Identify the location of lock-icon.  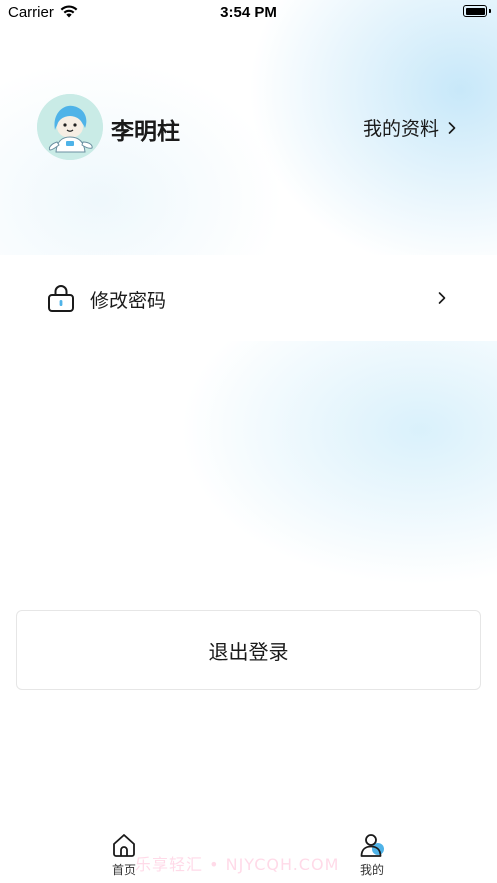
(61, 298).